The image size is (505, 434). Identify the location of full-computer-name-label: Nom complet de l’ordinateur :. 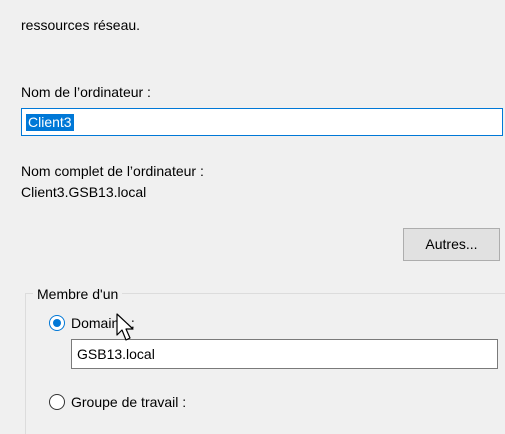
(112, 171).